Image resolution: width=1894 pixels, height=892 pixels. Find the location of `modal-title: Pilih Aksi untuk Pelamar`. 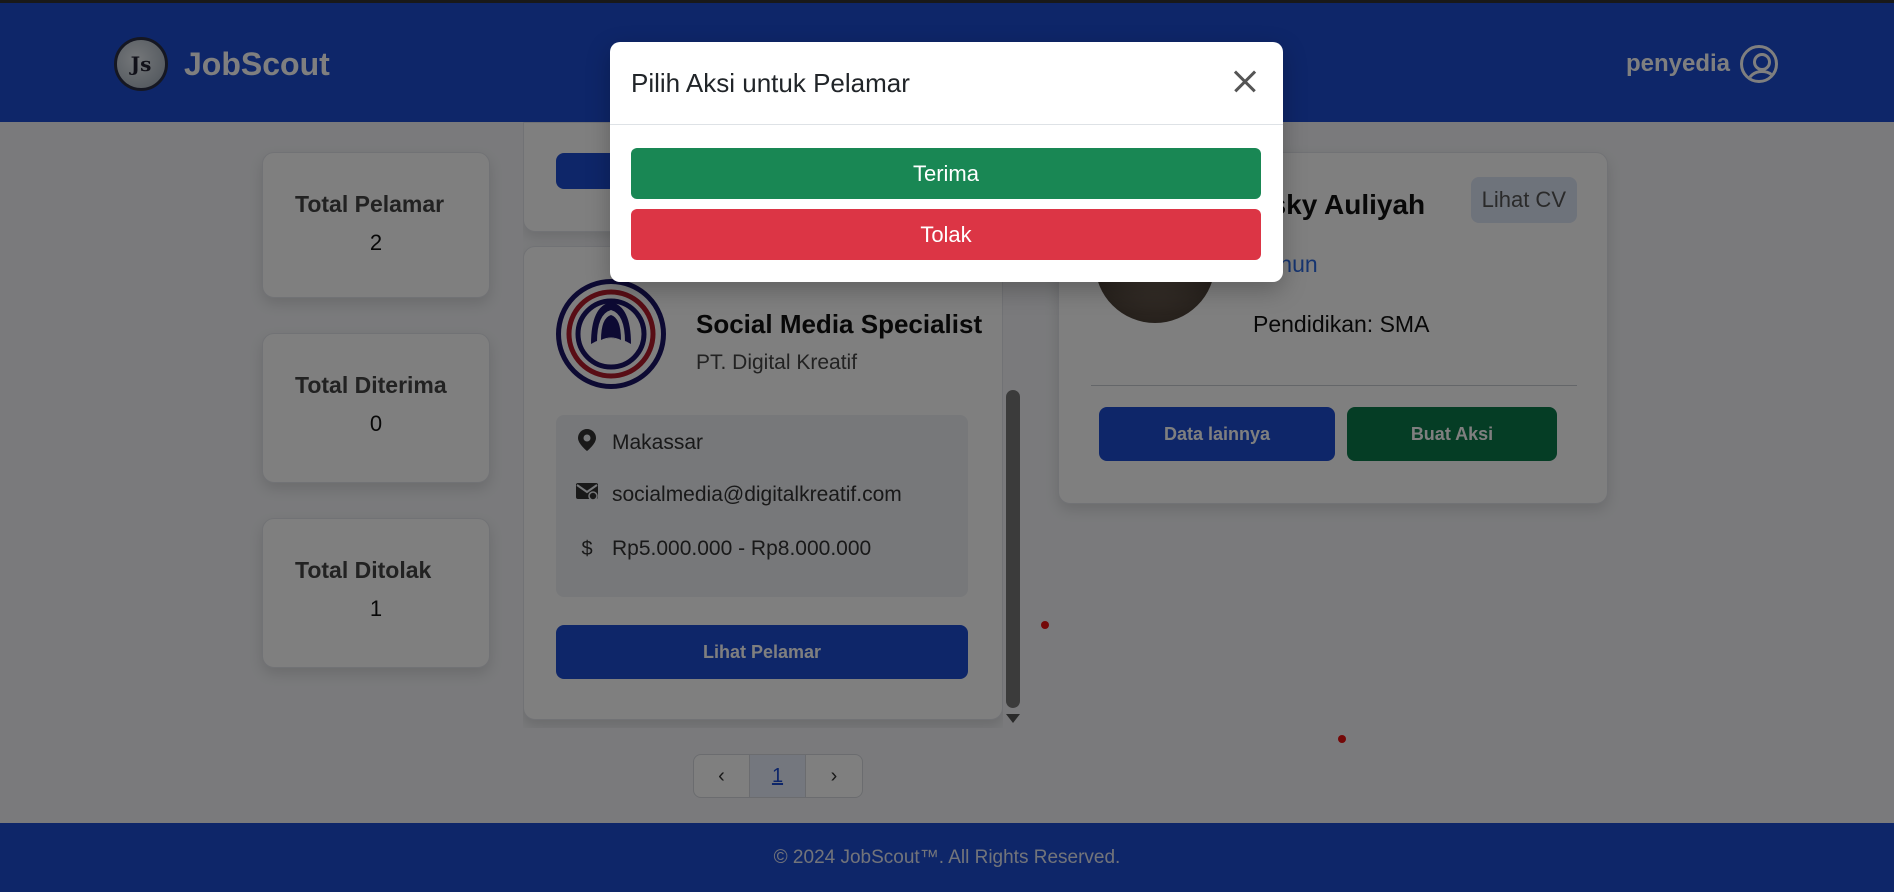

modal-title: Pilih Aksi untuk Pelamar is located at coordinates (770, 83).